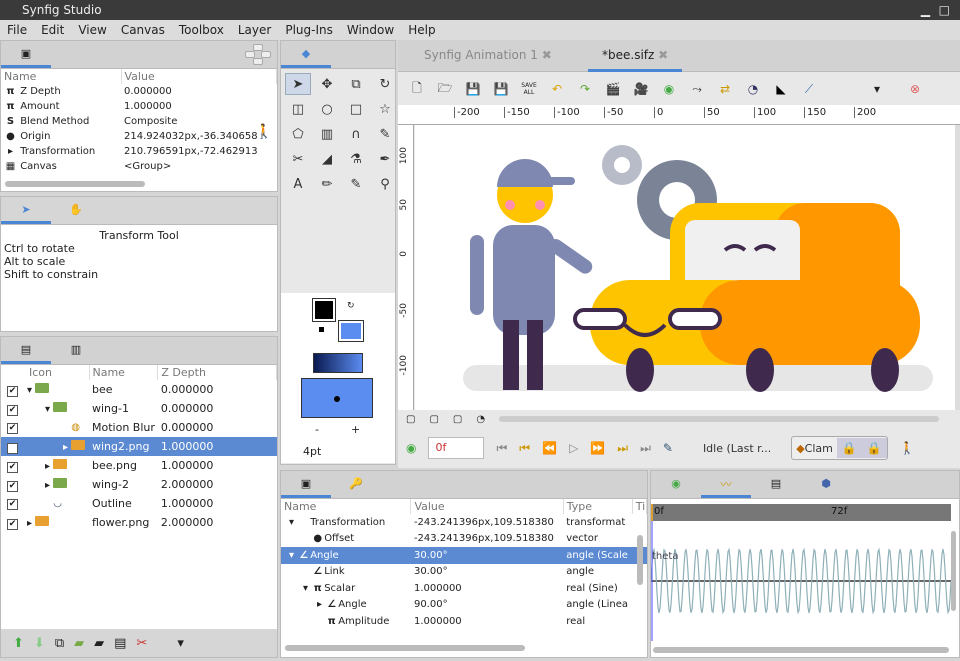  I want to click on show-vertex-button: ⤳, so click(697, 89).